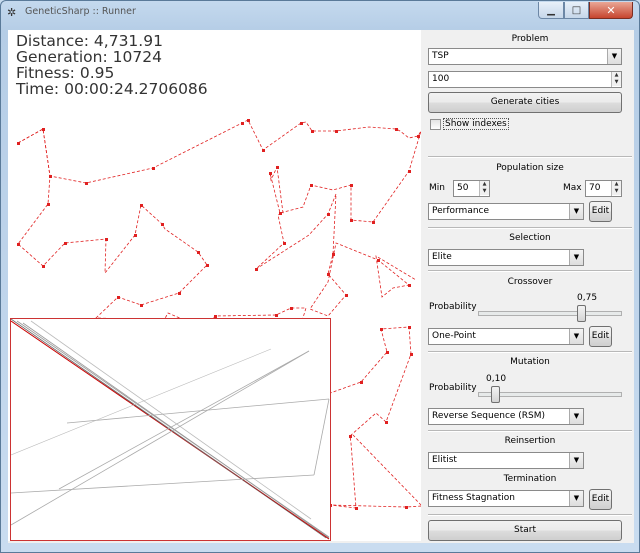 The height and width of the screenshot is (553, 640). Describe the element at coordinates (461, 211) in the screenshot. I see `generation-strategy-value: Performance` at that location.